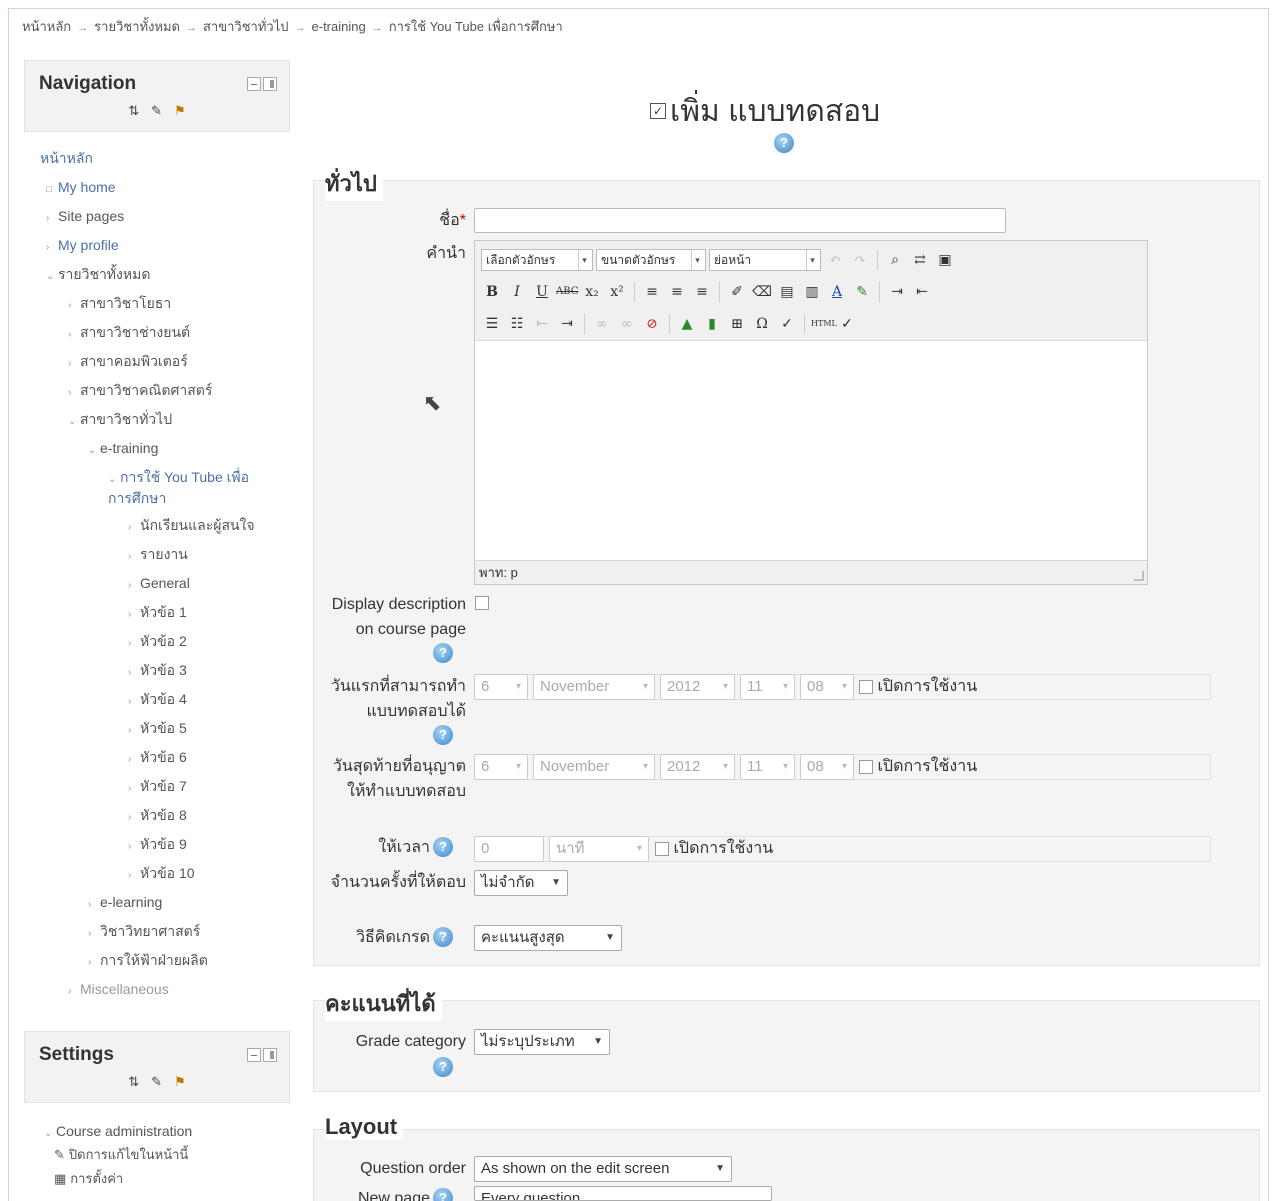 This screenshot has width=1277, height=1201. I want to click on rtl-icon: ⇤, so click(922, 292).